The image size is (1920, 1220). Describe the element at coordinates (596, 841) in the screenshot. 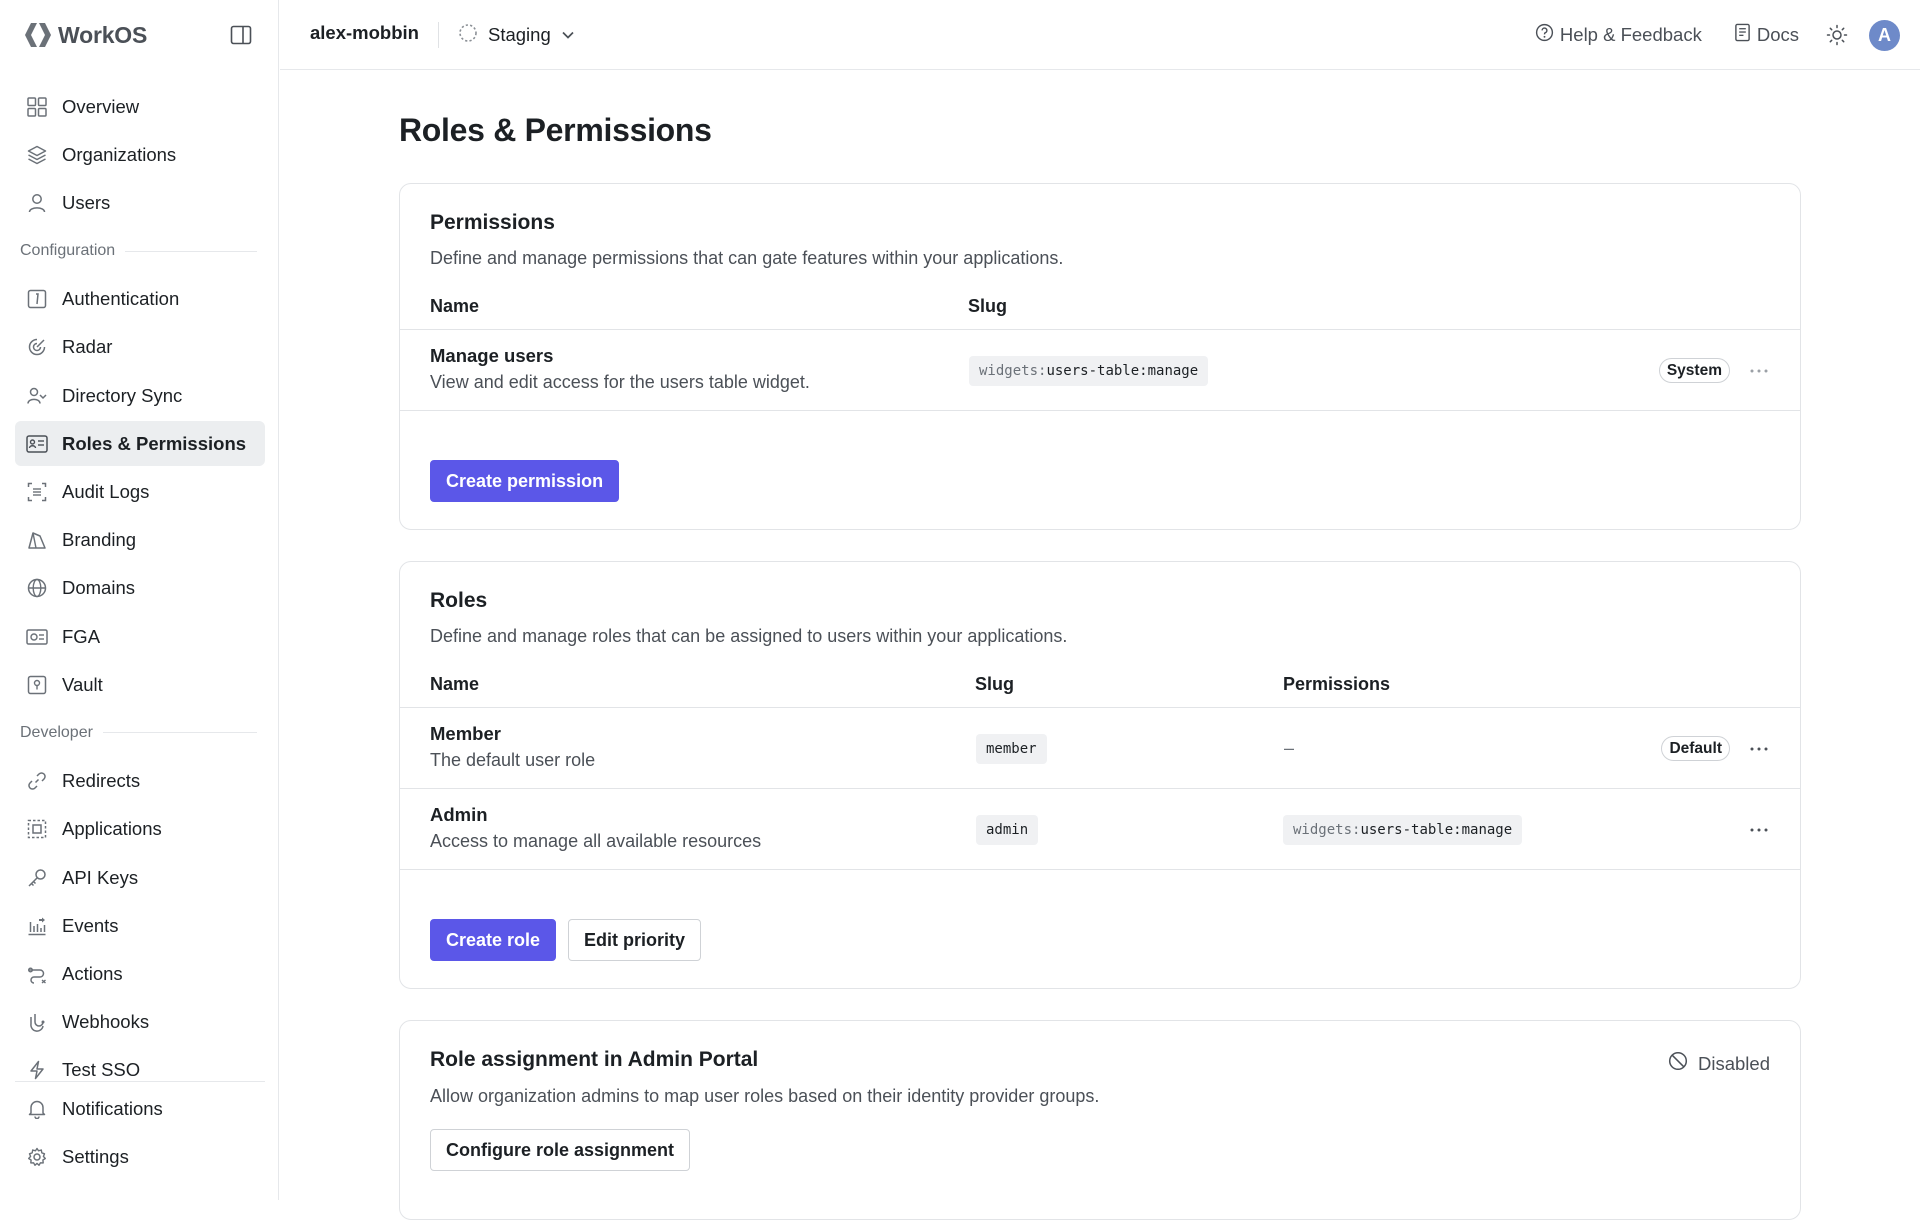

I see `role-description: Access to manage all available resources` at that location.